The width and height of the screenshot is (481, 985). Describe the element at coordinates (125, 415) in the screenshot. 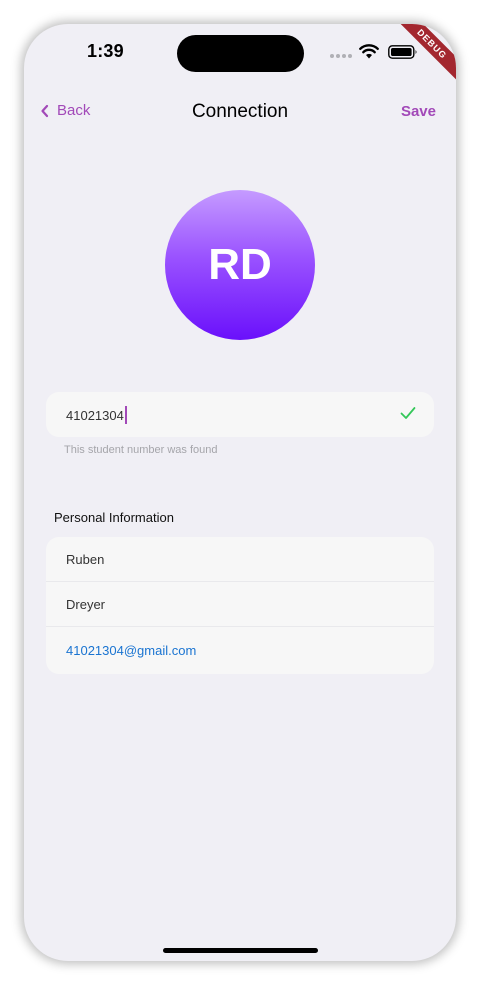

I see `text-caret` at that location.